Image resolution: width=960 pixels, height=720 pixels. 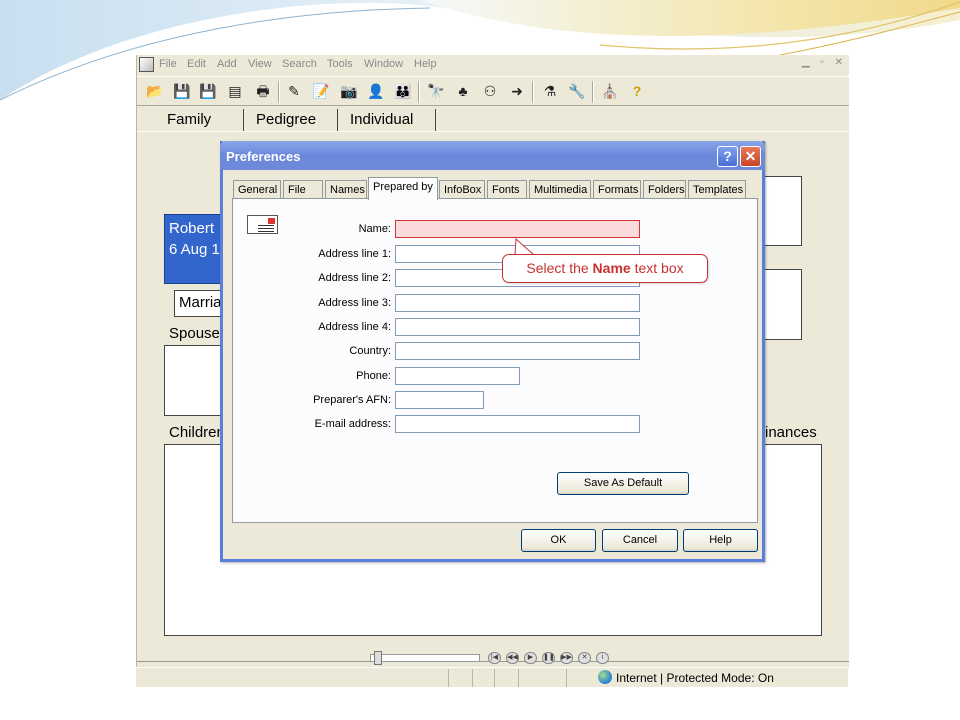 What do you see at coordinates (374, 229) in the screenshot?
I see `name-label: Name:` at bounding box center [374, 229].